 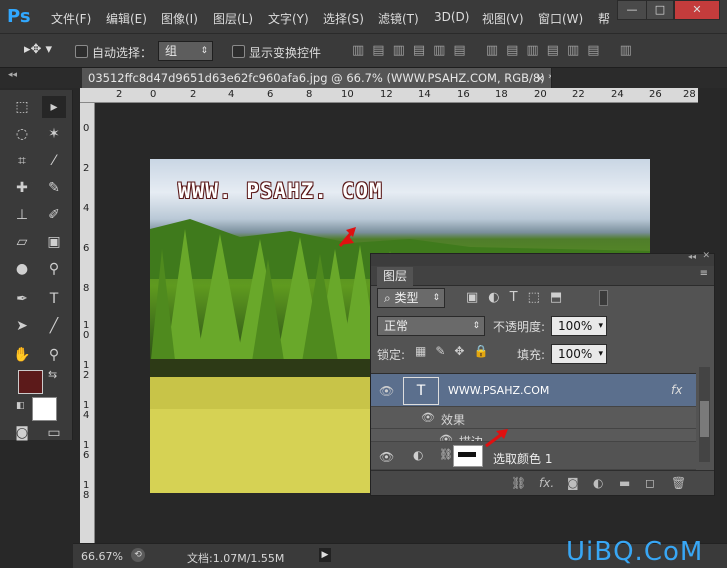 I want to click on opacity-field: 100% ▾, so click(x=579, y=326).